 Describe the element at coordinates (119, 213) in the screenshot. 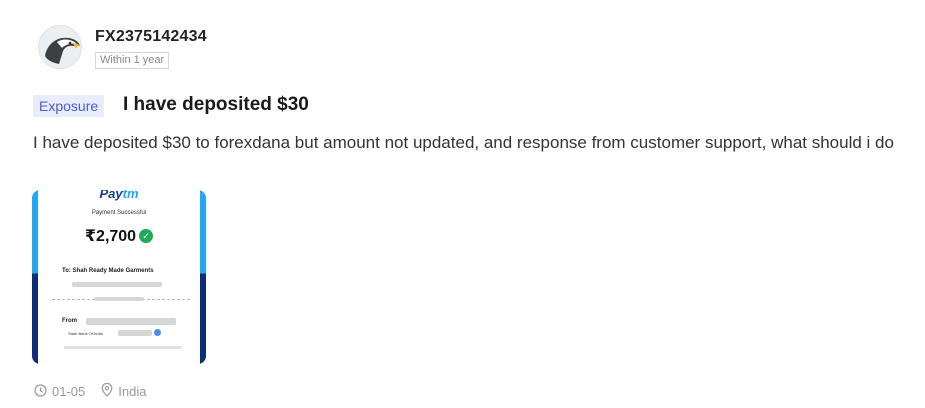

I see `payment-status: Payment Successful` at that location.